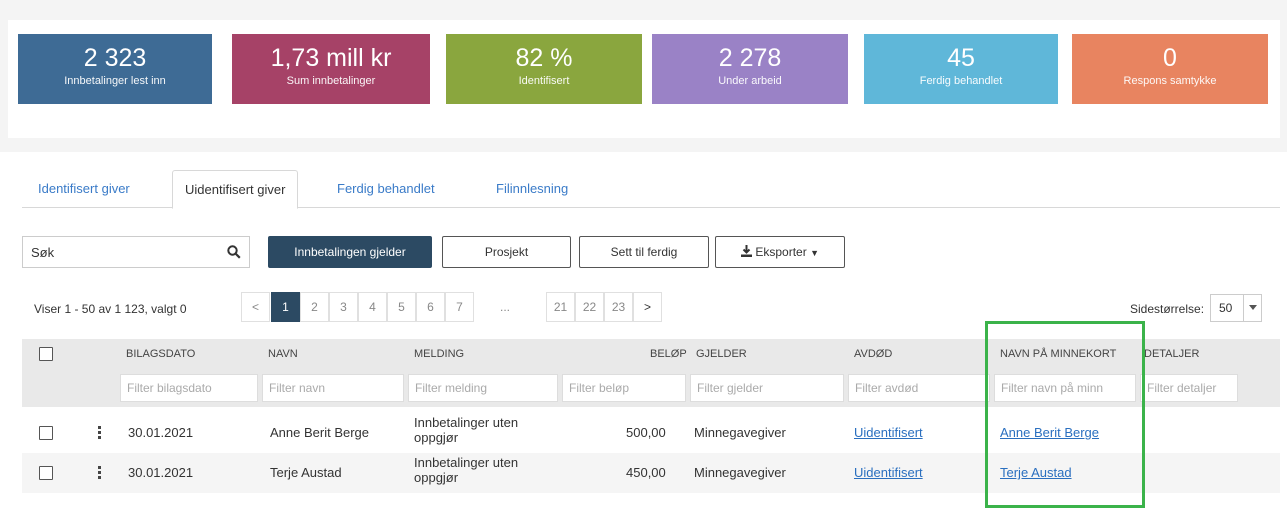 The height and width of the screenshot is (515, 1287). What do you see at coordinates (721, 354) in the screenshot?
I see `col-header-gjelder: GJELDER` at bounding box center [721, 354].